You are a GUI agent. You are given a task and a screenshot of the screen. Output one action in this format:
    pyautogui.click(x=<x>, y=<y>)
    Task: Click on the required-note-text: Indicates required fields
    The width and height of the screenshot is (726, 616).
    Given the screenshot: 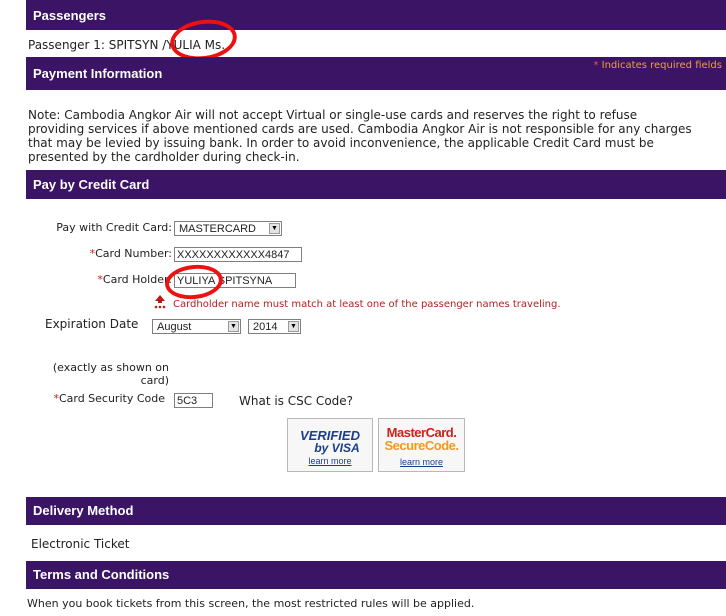 What is the action you would take?
    pyautogui.click(x=661, y=65)
    